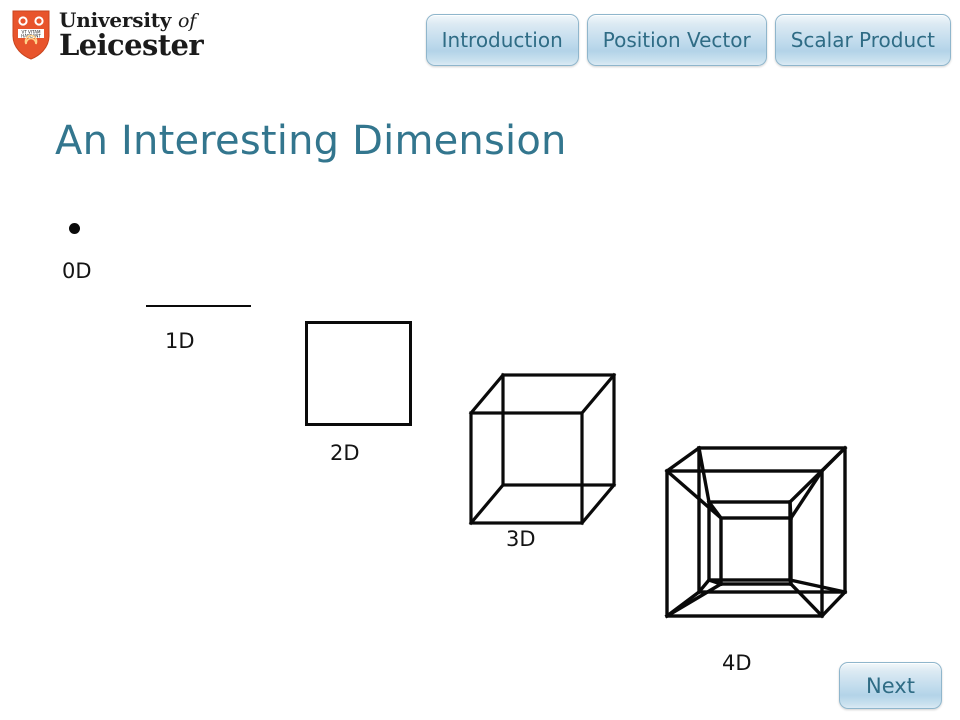  I want to click on label-2d: 2D, so click(345, 453).